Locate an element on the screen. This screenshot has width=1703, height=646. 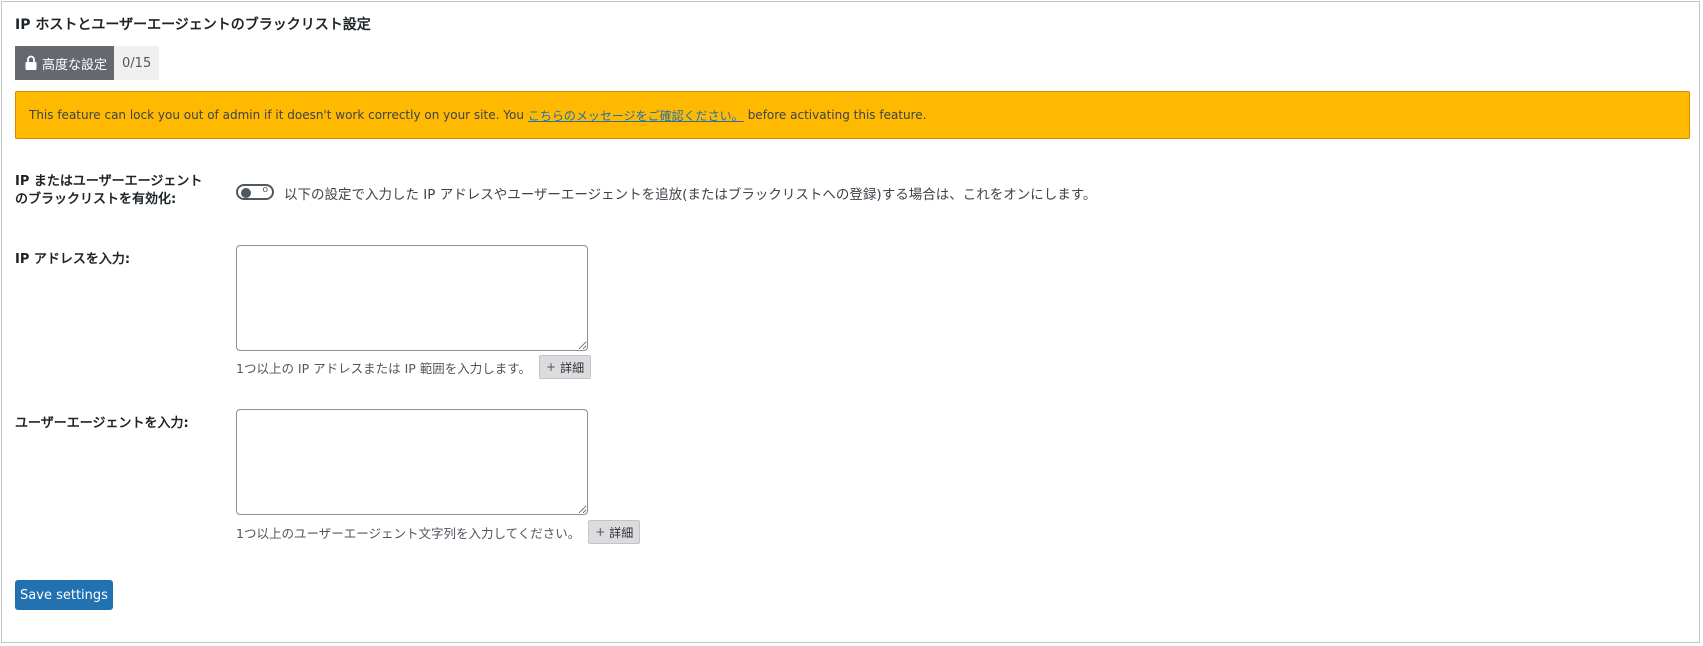
ip-address-hint: 1つ以上の IP アドレスまたは IP 範囲を入力します。 + 詳細 is located at coordinates (414, 367).